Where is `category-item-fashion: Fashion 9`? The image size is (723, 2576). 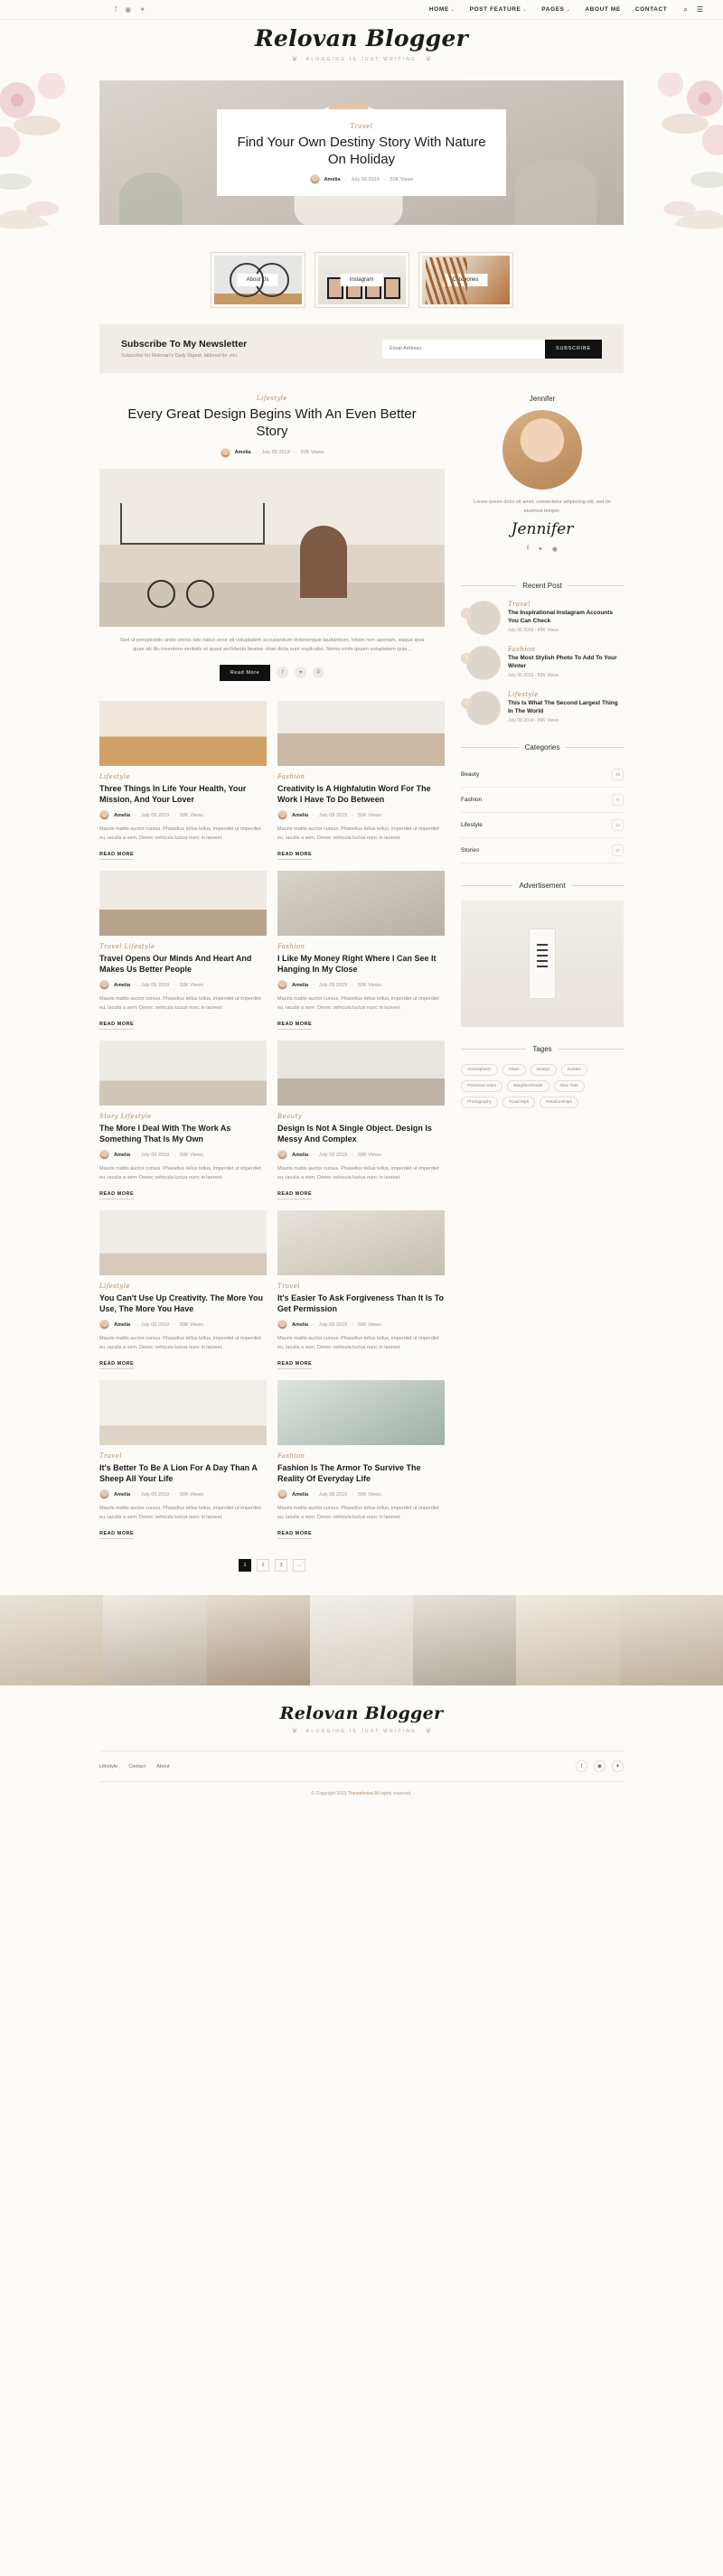
category-item-fashion: Fashion 9 is located at coordinates (543, 800).